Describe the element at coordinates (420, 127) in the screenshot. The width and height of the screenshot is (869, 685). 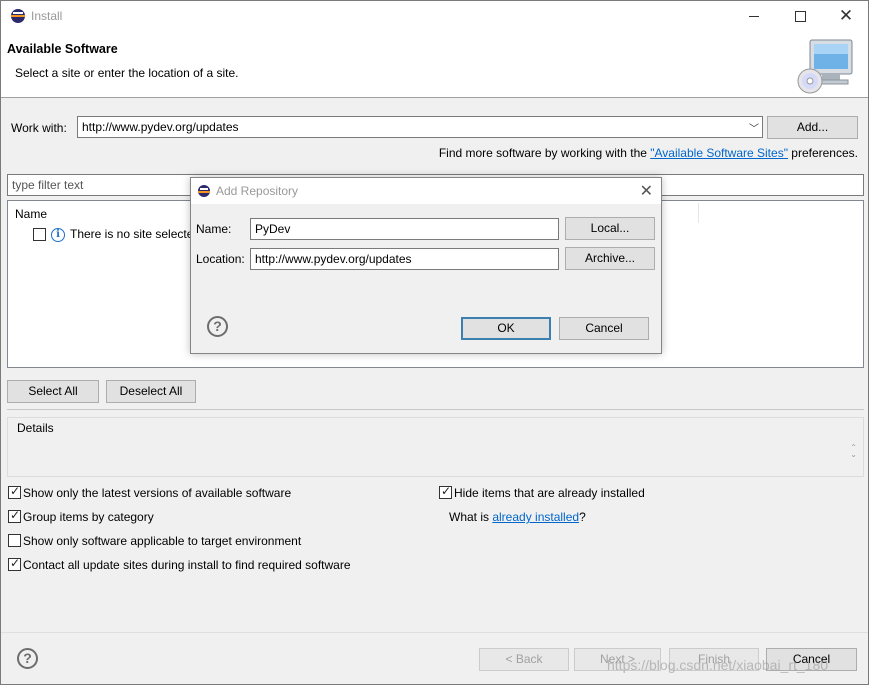
I see `work-with-combo: http://www.pydev.org/updates ﹀` at that location.